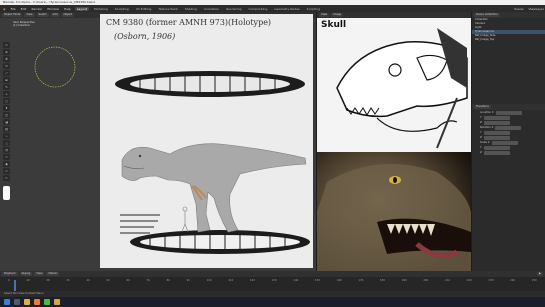 The height and width of the screenshot is (307, 545). What do you see at coordinates (382, 280) in the screenshot?
I see `timeline-tick-label: 180` at bounding box center [382, 280].